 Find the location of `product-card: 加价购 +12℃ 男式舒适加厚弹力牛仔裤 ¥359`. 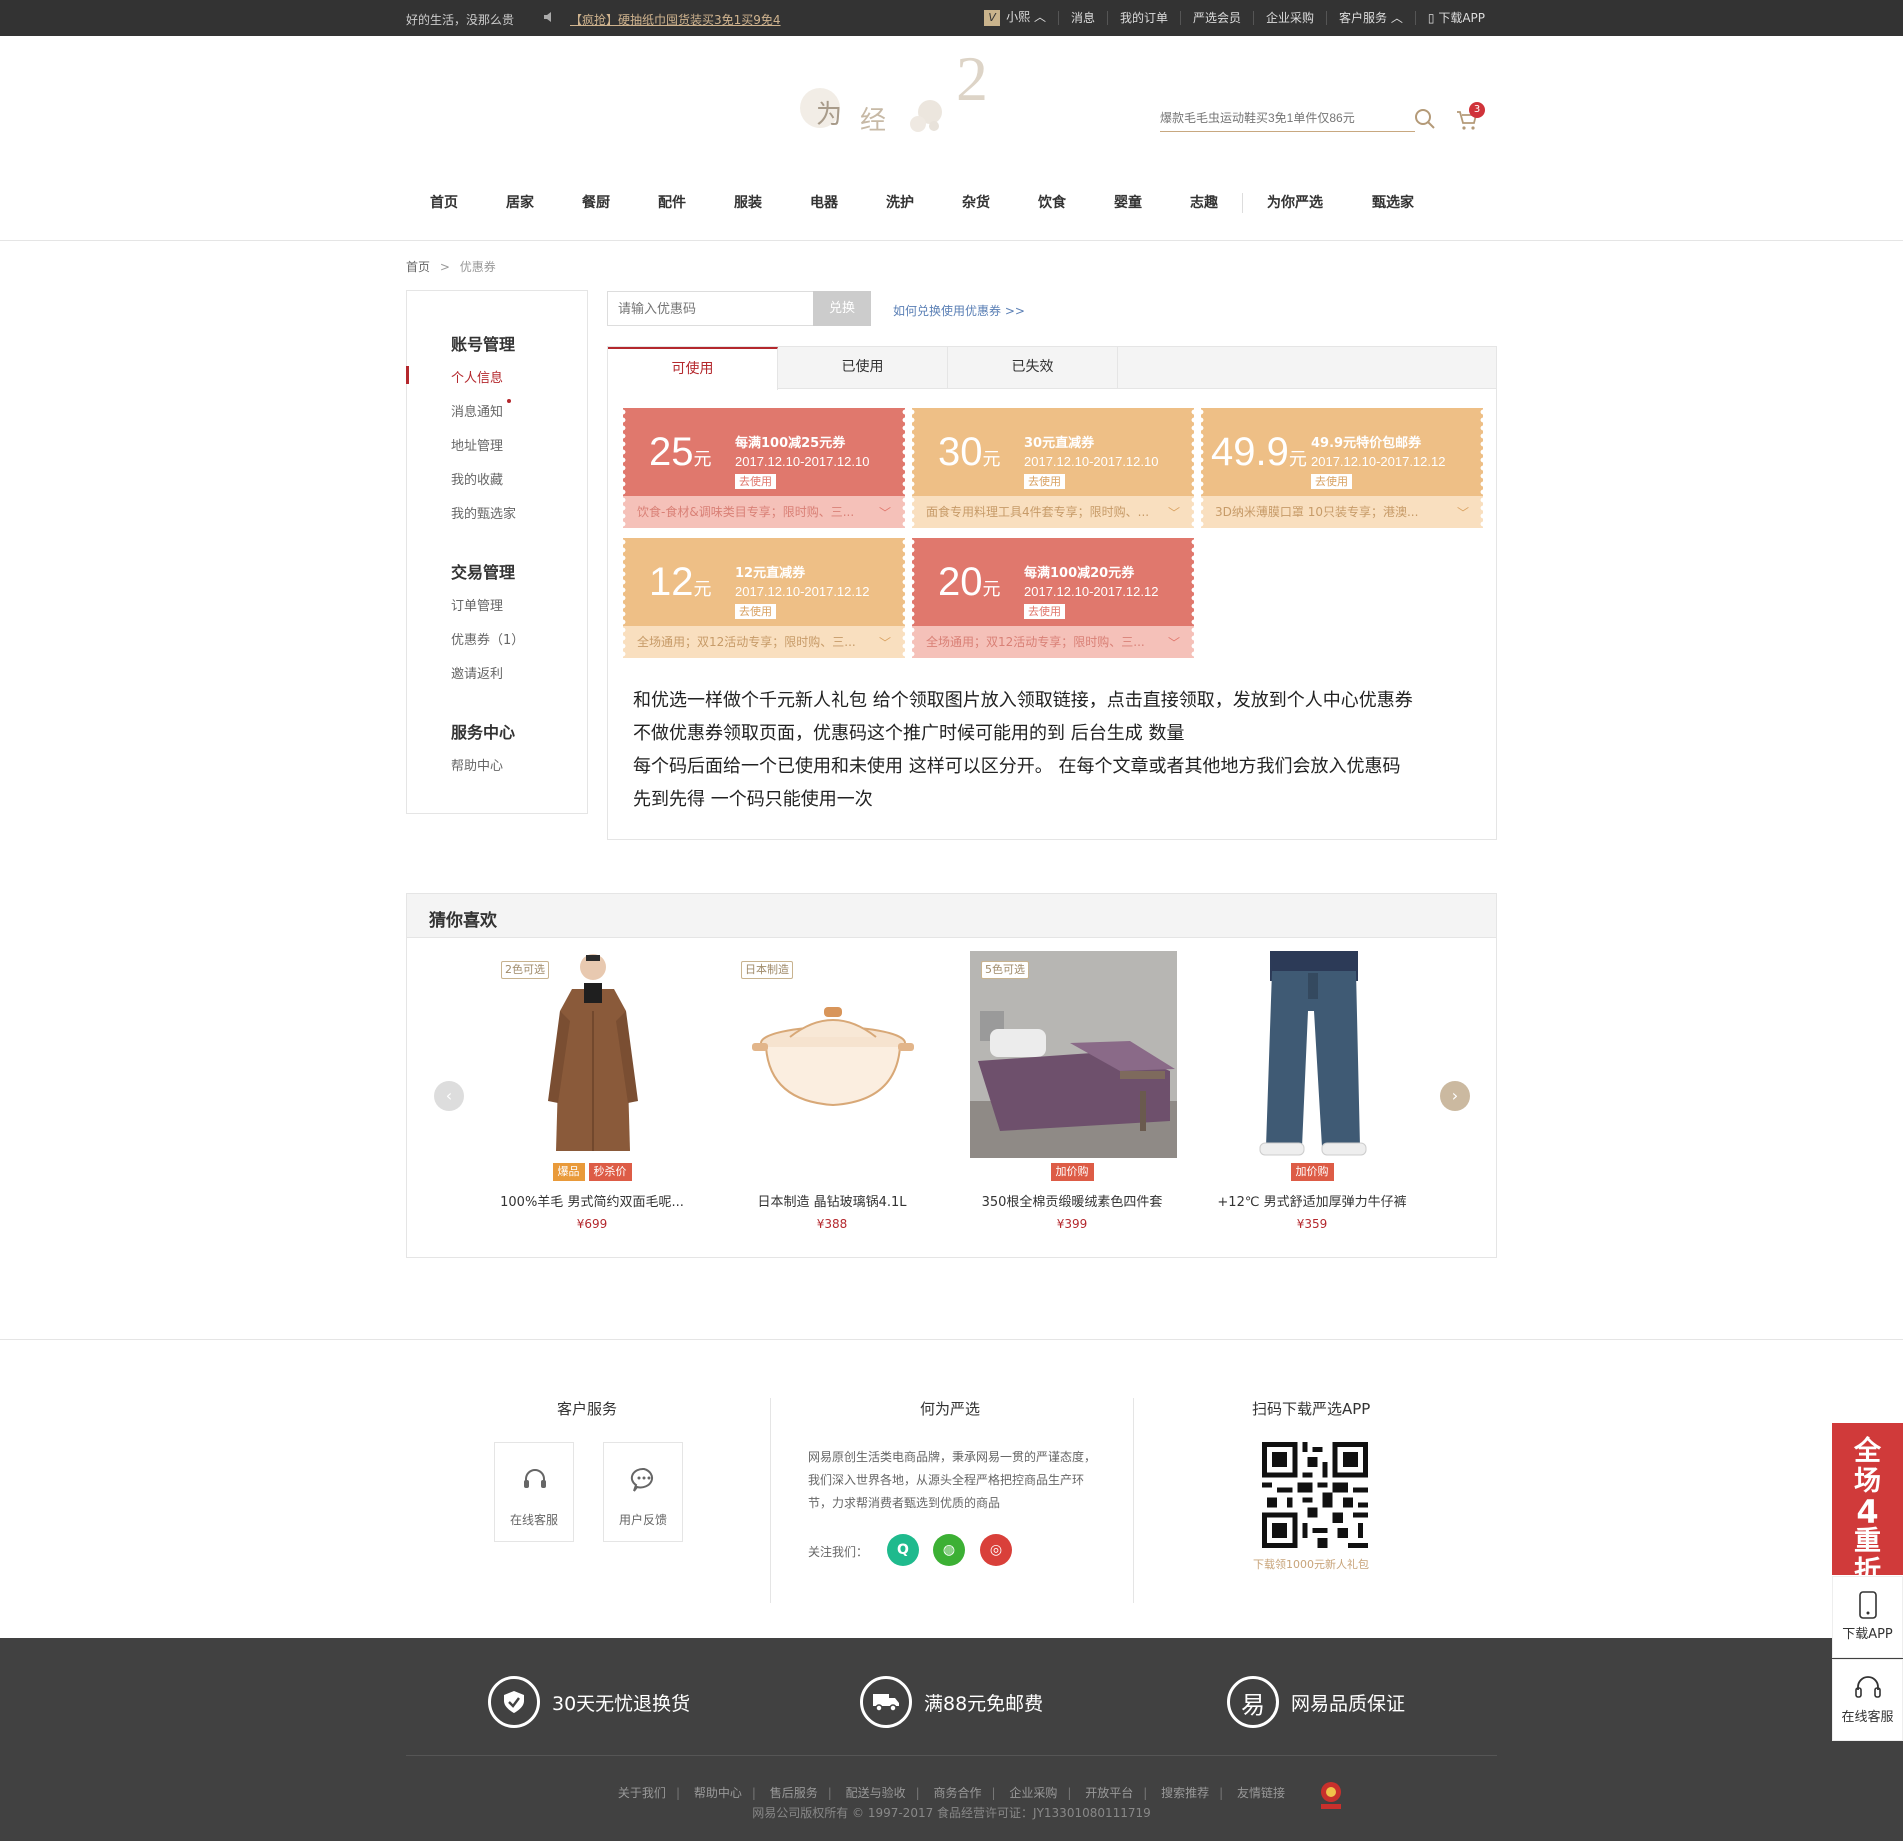

product-card: 加价购 +12℃ 男式舒适加厚弹力牛仔裤 ¥359 is located at coordinates (1312, 1091).